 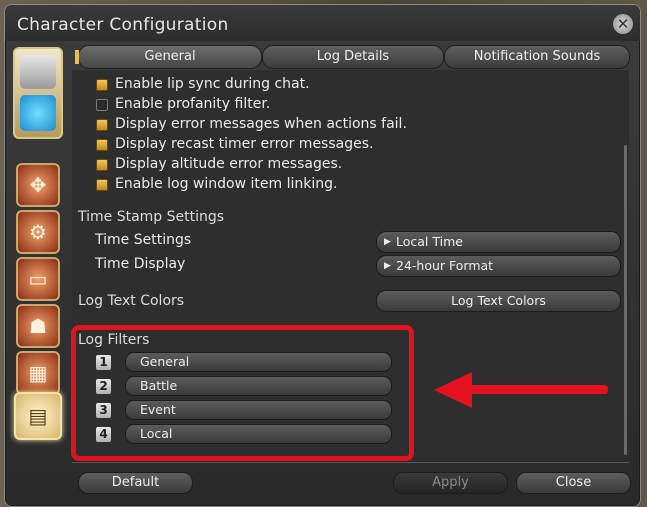 What do you see at coordinates (123, 25) in the screenshot?
I see `window-title: Character Configuration` at bounding box center [123, 25].